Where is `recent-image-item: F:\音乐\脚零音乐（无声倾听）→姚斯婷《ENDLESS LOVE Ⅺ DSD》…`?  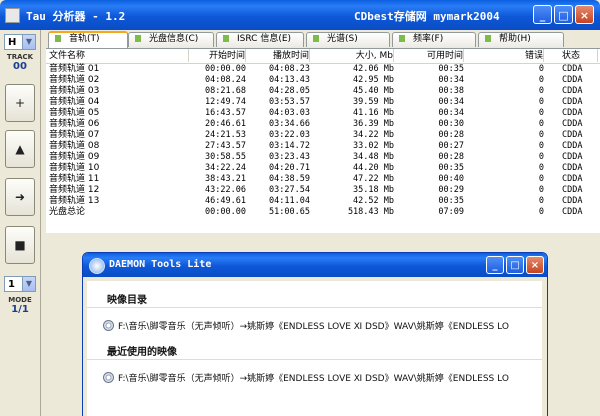
recent-image-item: F:\音乐\脚零音乐（无声倾听）→姚斯婷《ENDLESS LOVE Ⅺ DSD》… is located at coordinates (306, 377).